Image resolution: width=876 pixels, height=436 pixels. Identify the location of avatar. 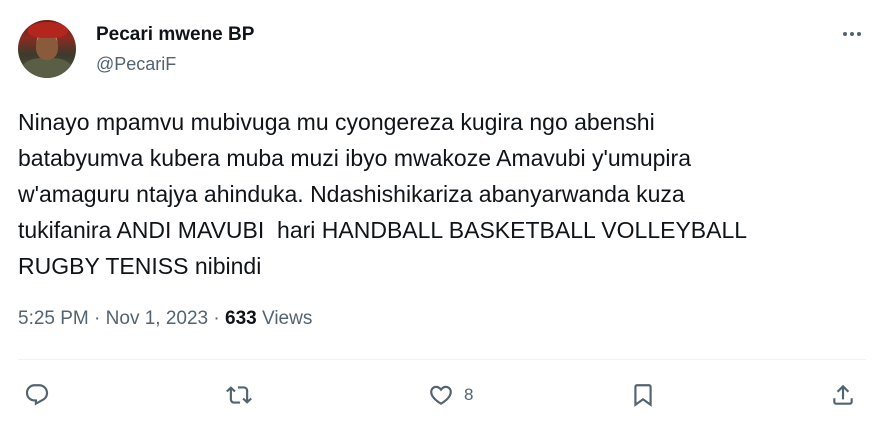
(47, 49).